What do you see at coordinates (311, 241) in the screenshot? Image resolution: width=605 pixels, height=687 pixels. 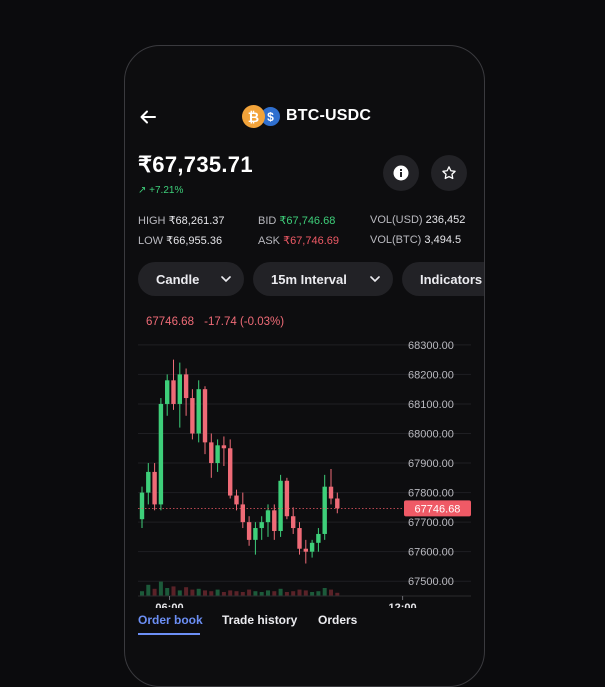 I see `stat-ask-value: ₹67,746.69` at bounding box center [311, 241].